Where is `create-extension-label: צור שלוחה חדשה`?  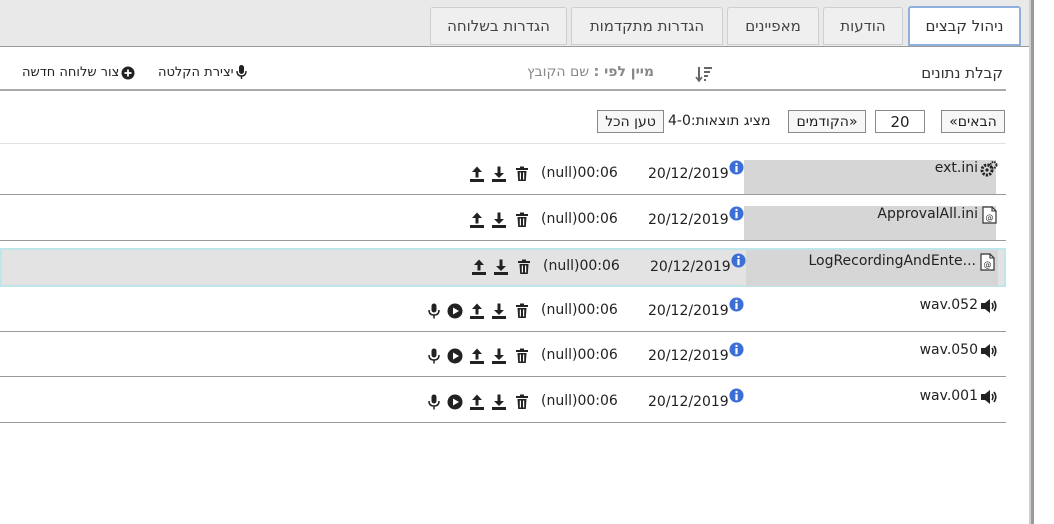 create-extension-label: צור שלוחה חדשה is located at coordinates (71, 72).